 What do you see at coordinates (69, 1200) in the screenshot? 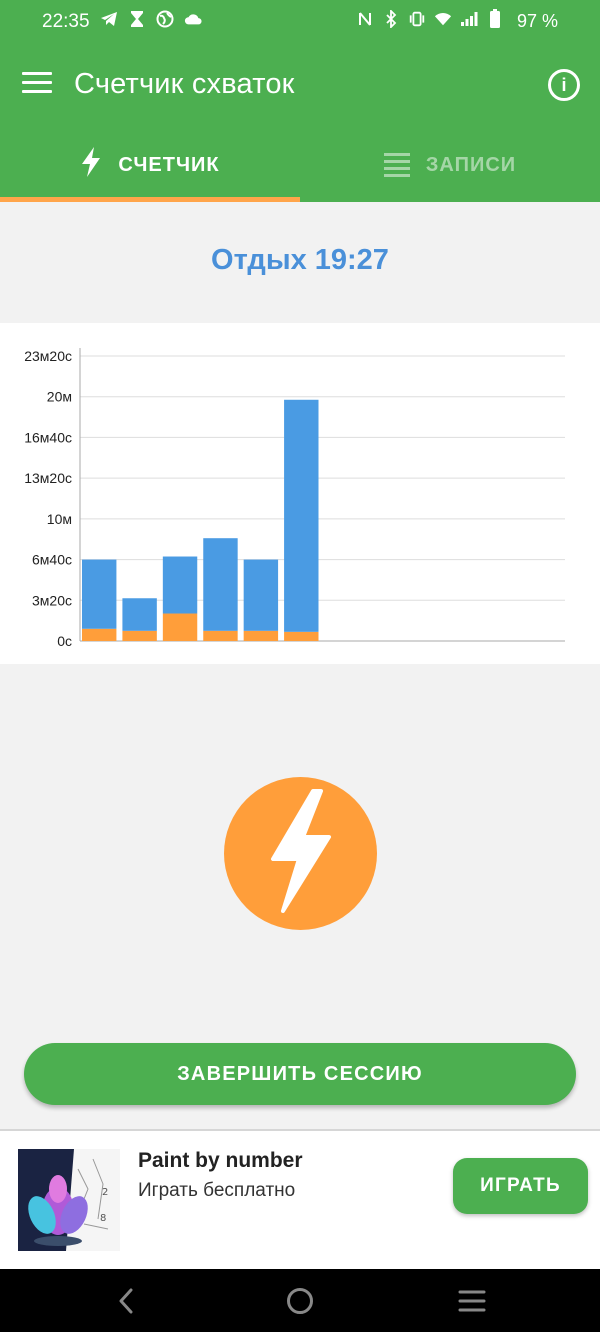
I see `lotus-paint-app-icon: 2 8` at bounding box center [69, 1200].